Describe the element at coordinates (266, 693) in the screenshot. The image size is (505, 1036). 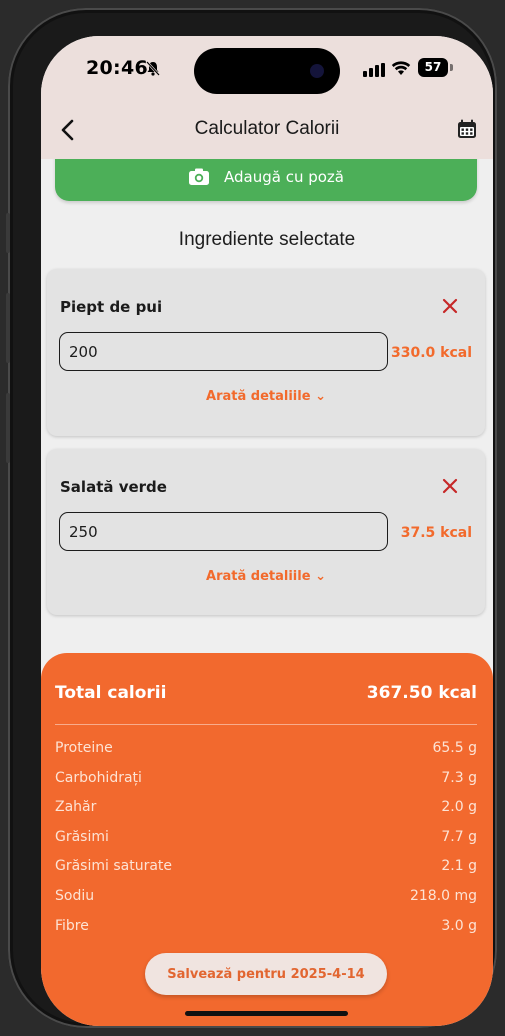
I see `total-calories-row: Total calorii 367.50 kcal` at that location.